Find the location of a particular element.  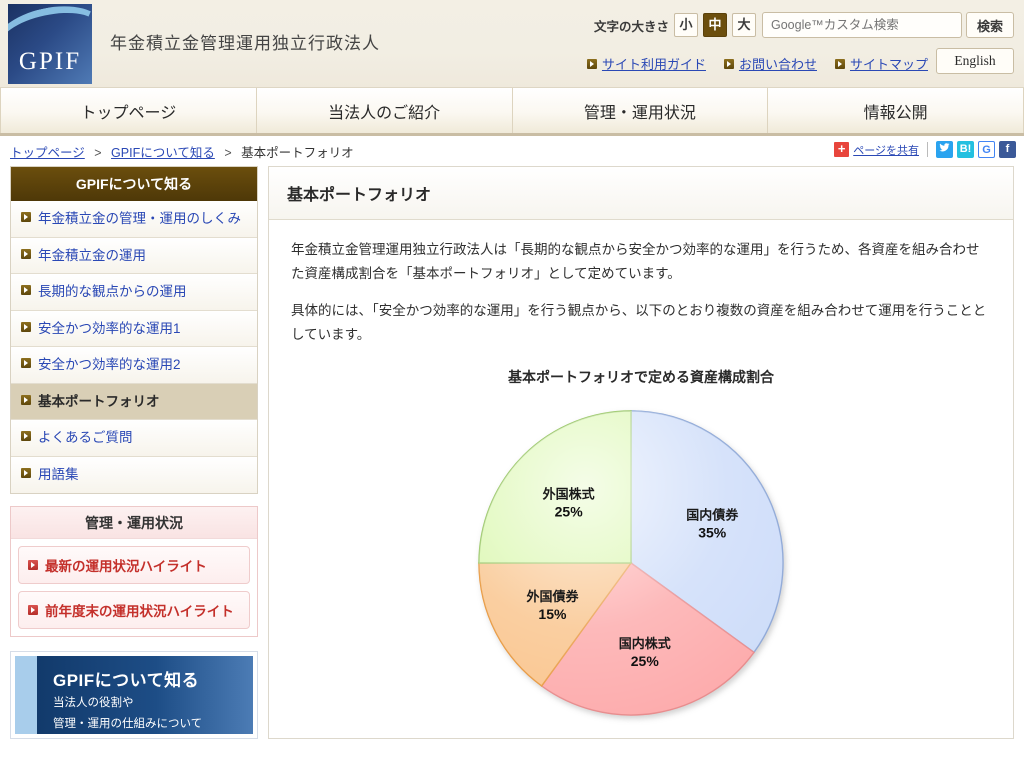

previous-year-highlight-label: 前年度末の運用状況ハイライト is located at coordinates (139, 611).